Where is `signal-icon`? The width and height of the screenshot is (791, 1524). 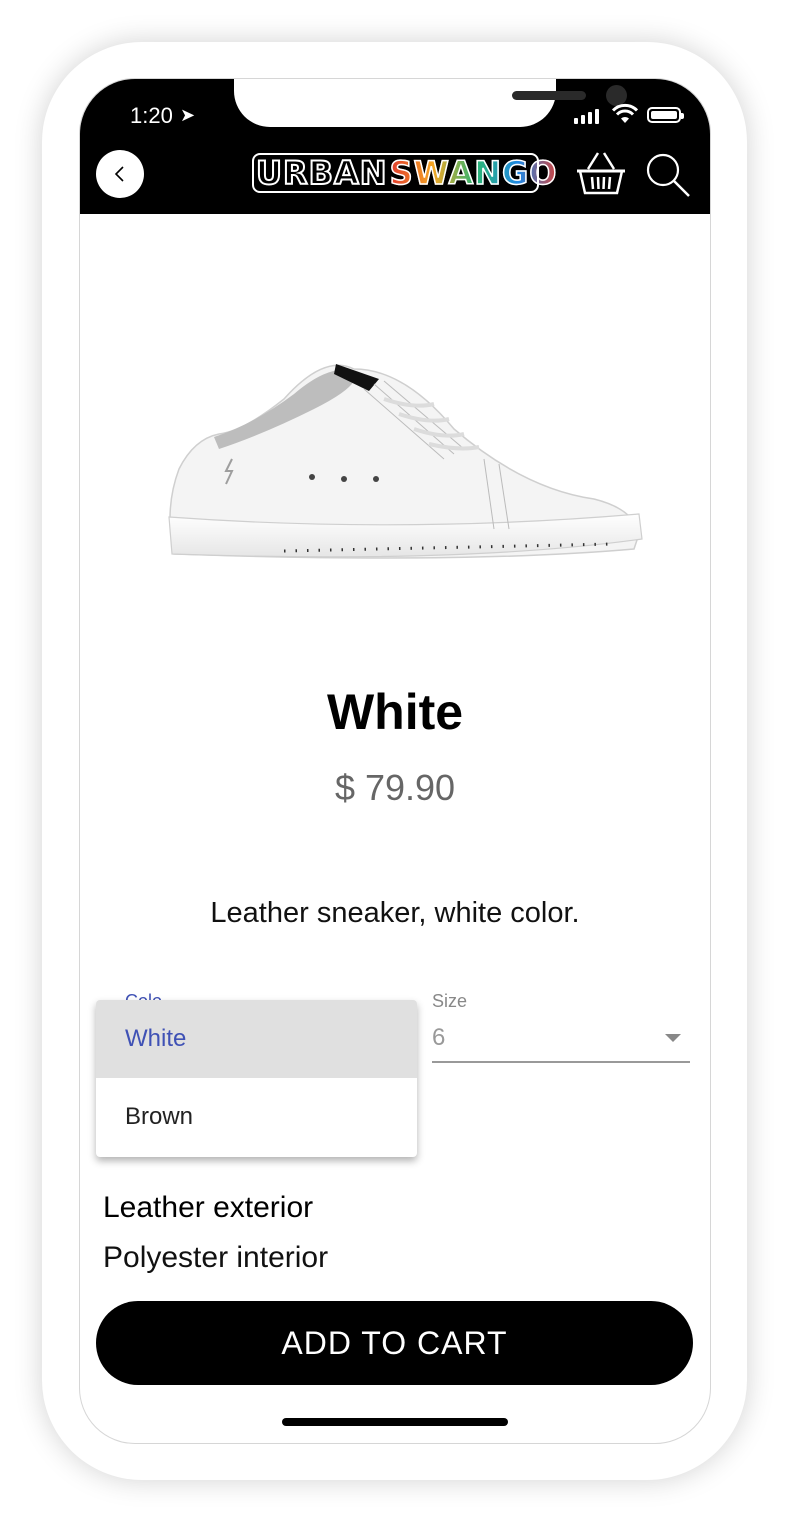 signal-icon is located at coordinates (586, 116).